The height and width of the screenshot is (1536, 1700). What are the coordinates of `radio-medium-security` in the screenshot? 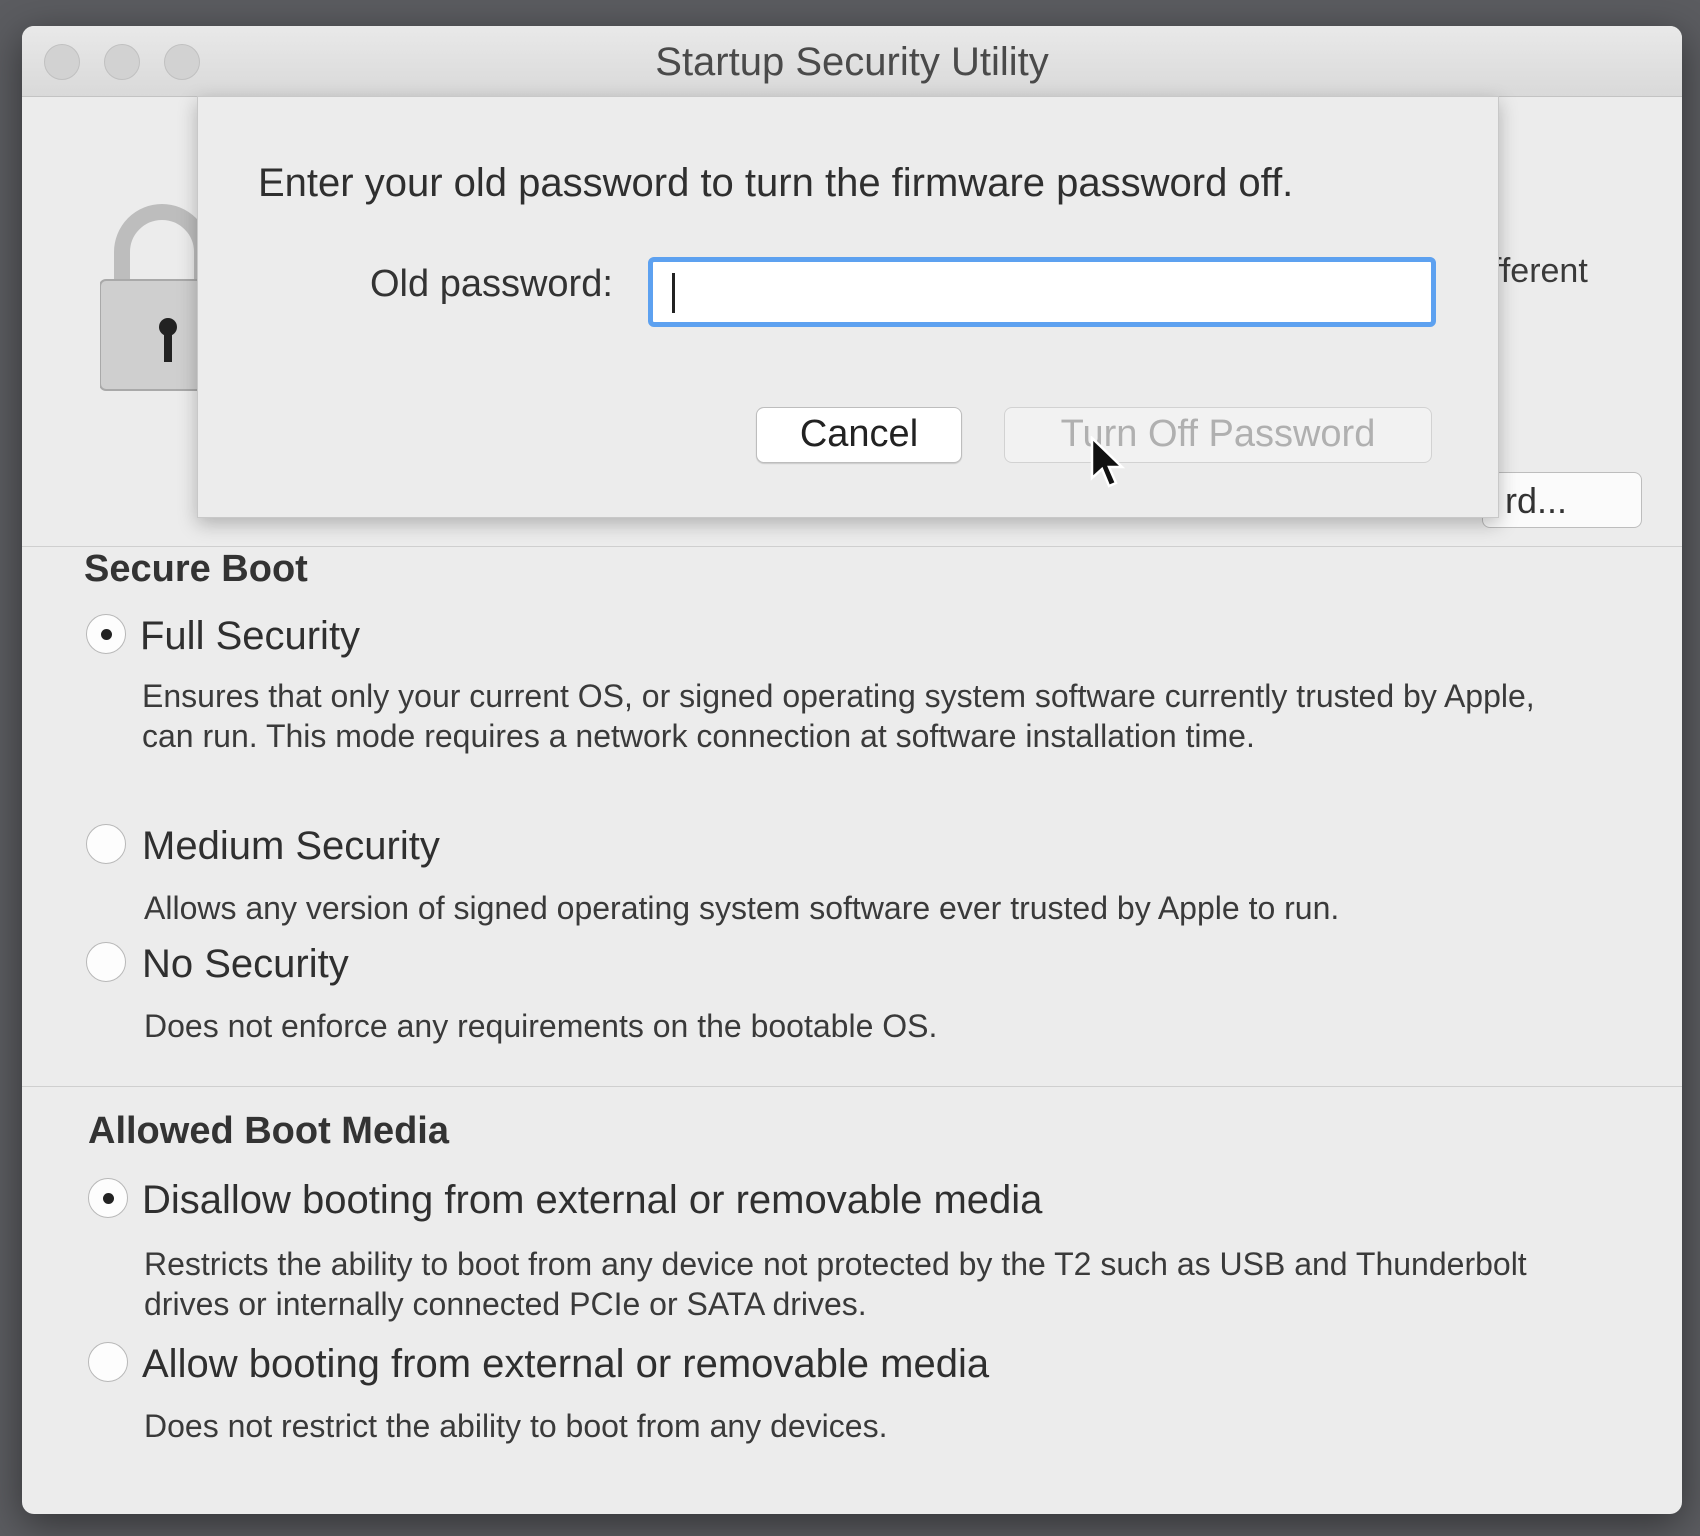 It's located at (106, 844).